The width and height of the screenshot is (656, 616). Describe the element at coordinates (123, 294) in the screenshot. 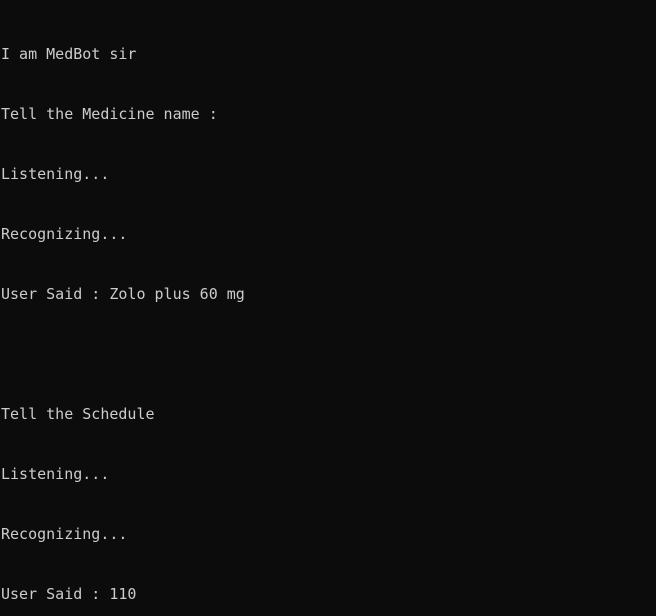

I see `terminal-line: User Said : Zolo plus 60 mg` at that location.